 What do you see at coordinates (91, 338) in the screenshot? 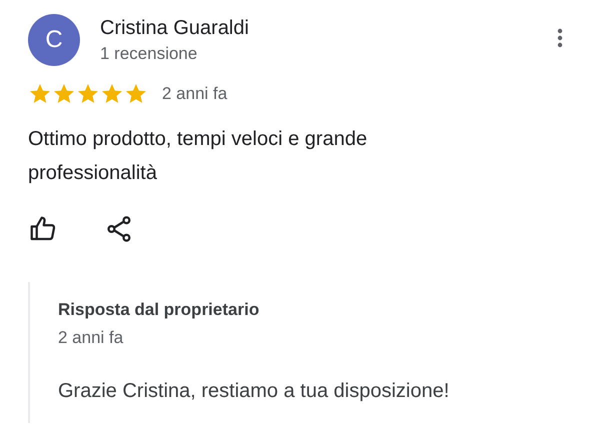
I see `reply-time: 2 anni fa` at bounding box center [91, 338].